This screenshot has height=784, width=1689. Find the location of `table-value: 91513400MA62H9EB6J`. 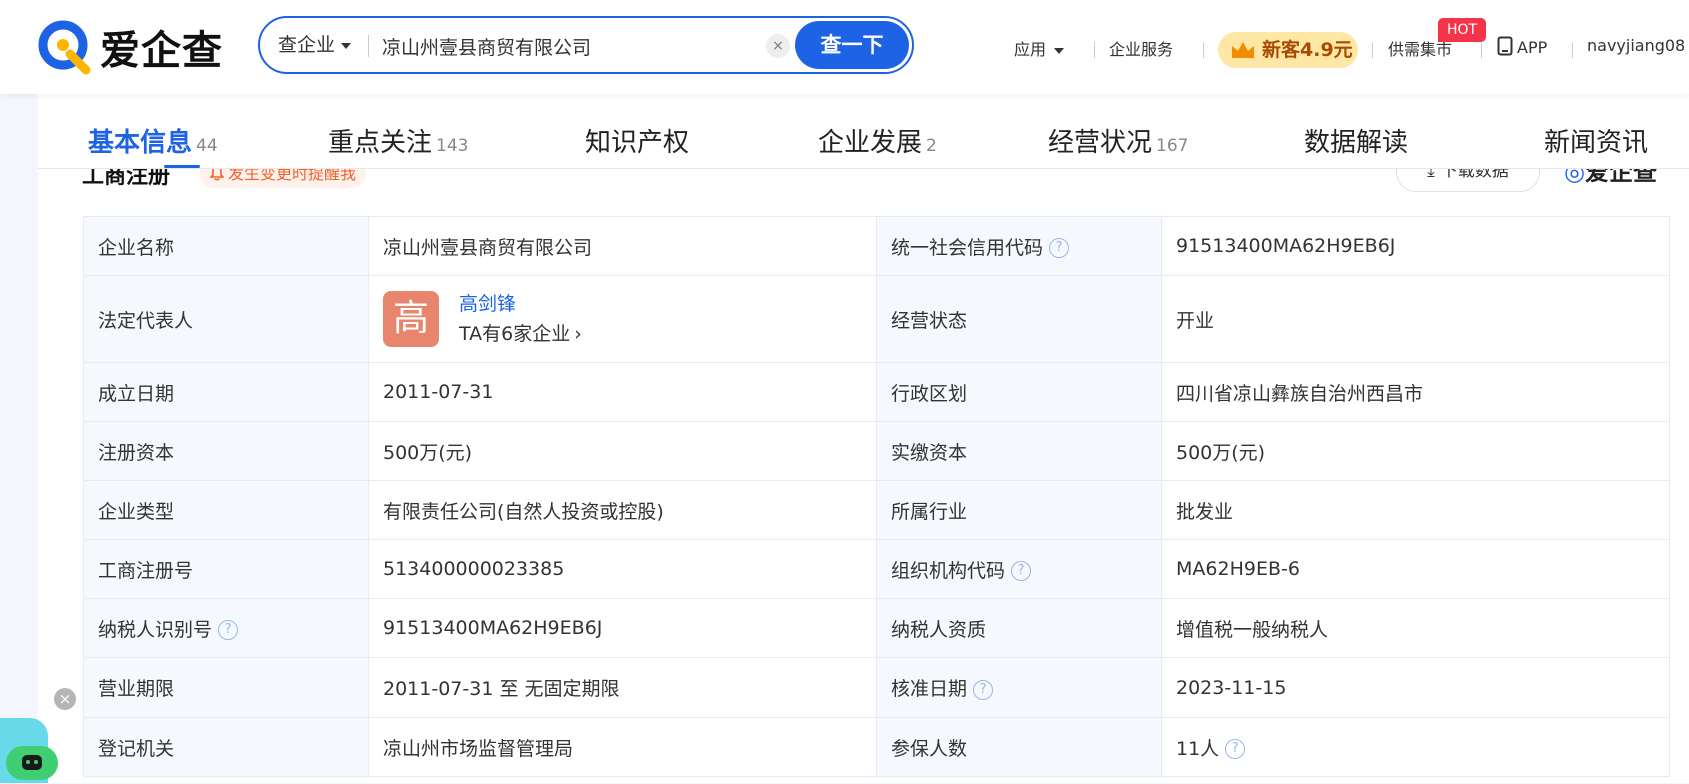

table-value: 91513400MA62H9EB6J is located at coordinates (1415, 246).